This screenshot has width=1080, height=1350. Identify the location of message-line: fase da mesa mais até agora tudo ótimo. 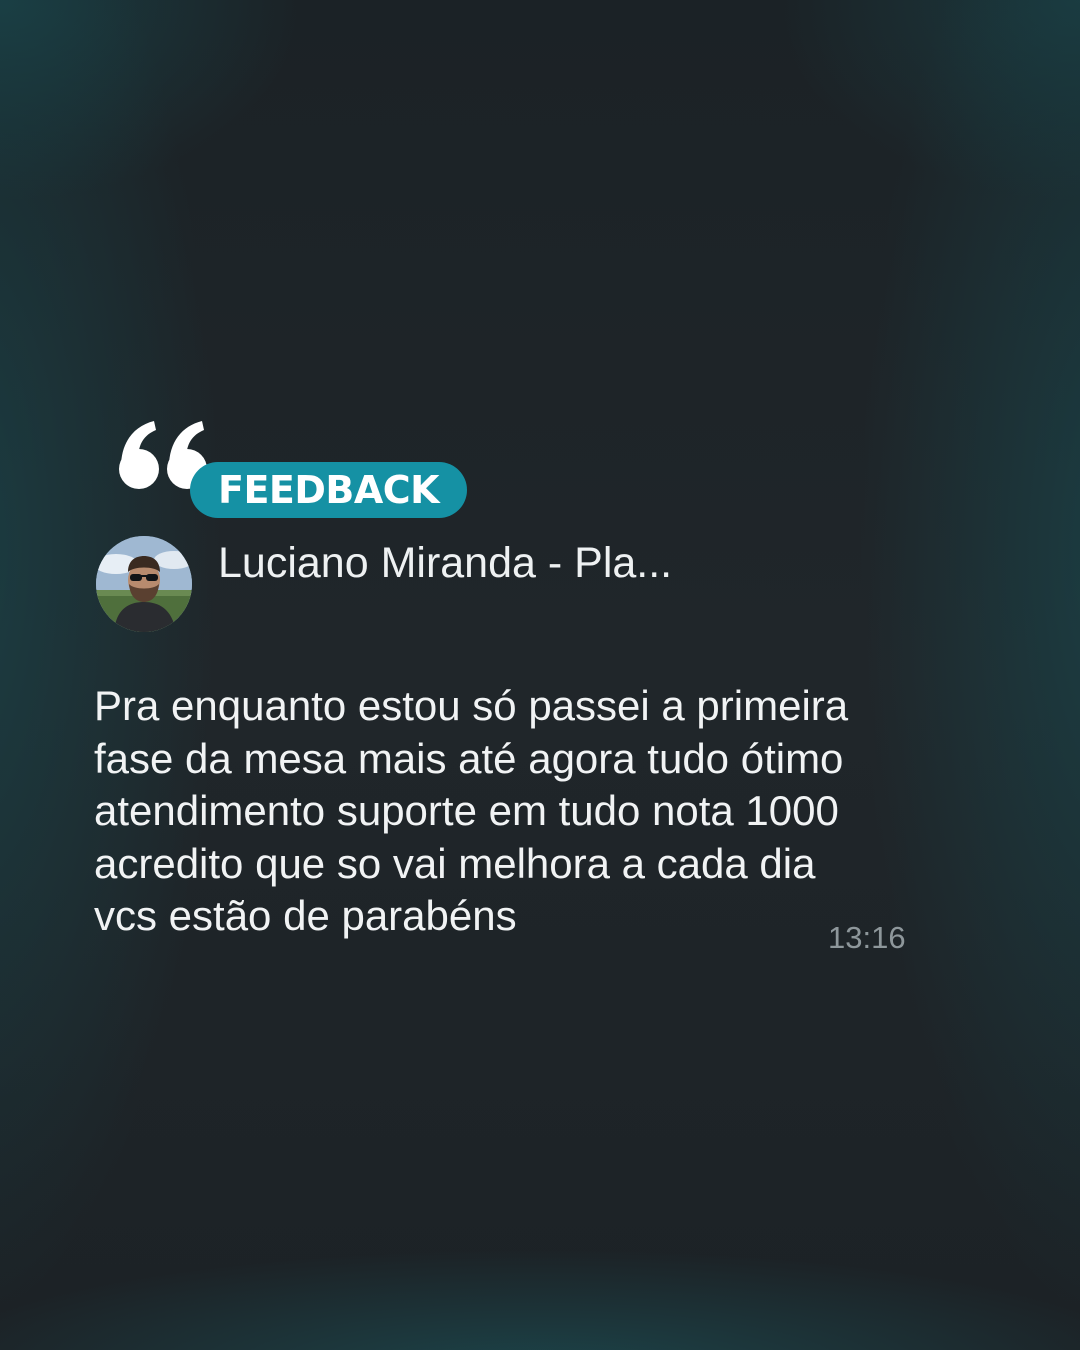
(469, 758).